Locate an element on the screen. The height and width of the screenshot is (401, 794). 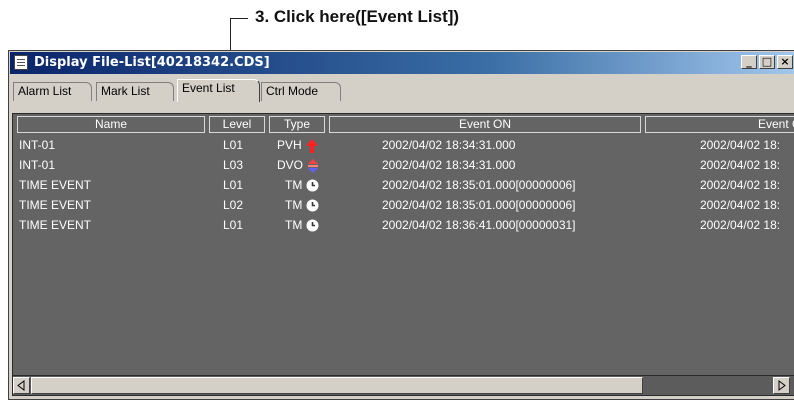
horizontal-scrollbar is located at coordinates (403, 385).